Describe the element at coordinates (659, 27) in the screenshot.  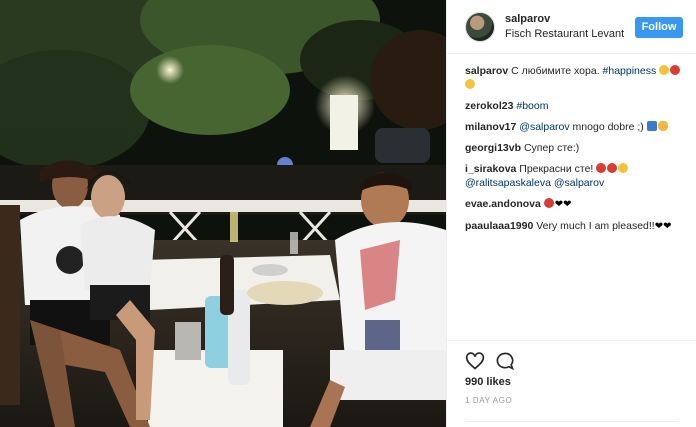
I see `follow-button: Follow` at that location.